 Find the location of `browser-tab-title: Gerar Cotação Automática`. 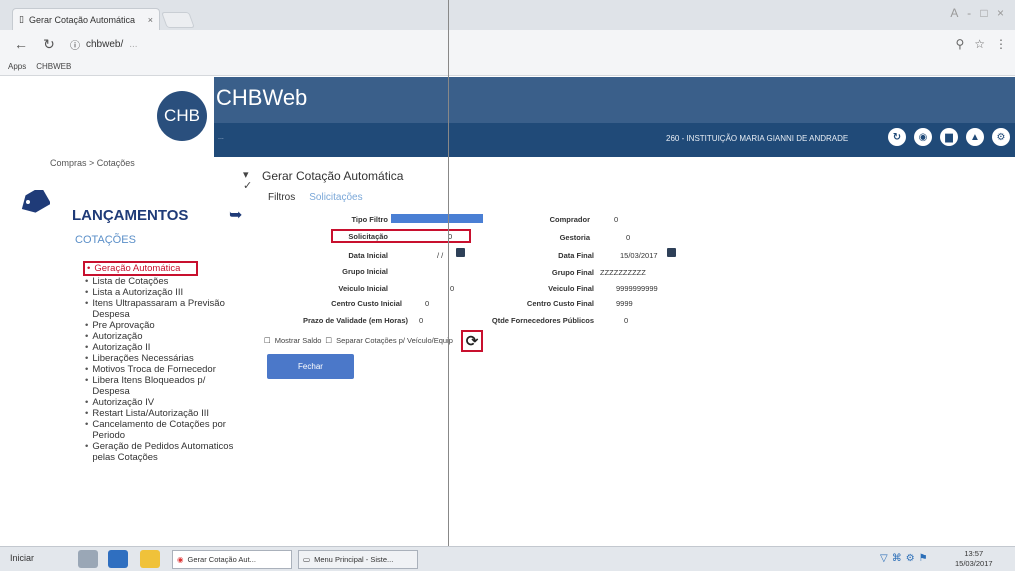

browser-tab-title: Gerar Cotação Automática is located at coordinates (82, 19).